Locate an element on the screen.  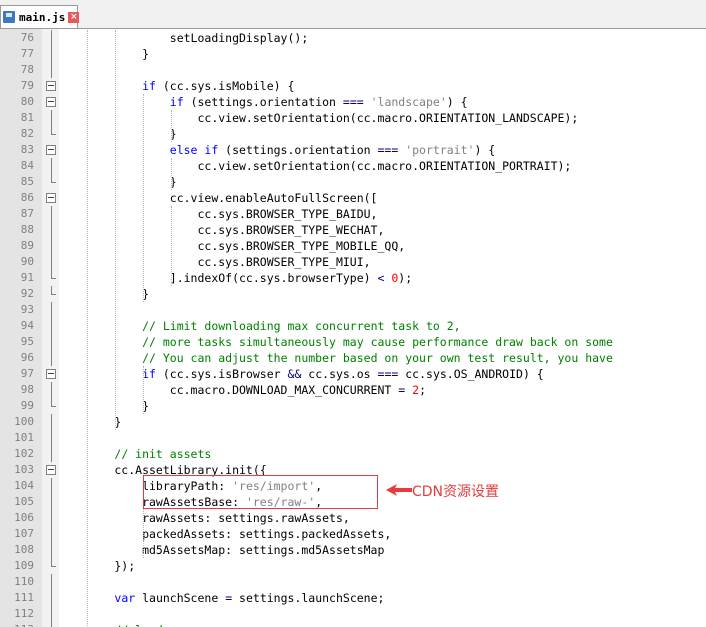
line-number: 87 is located at coordinates (27, 213).